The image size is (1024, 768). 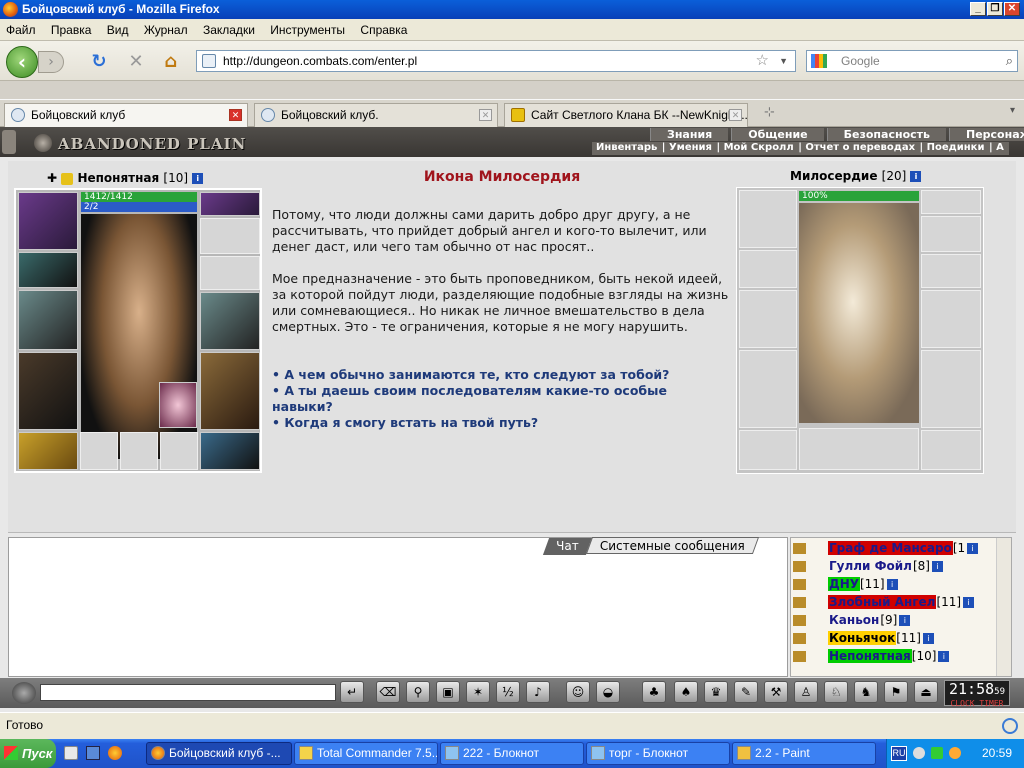 I want to click on tab-list-icon: ▾, so click(x=1012, y=110).